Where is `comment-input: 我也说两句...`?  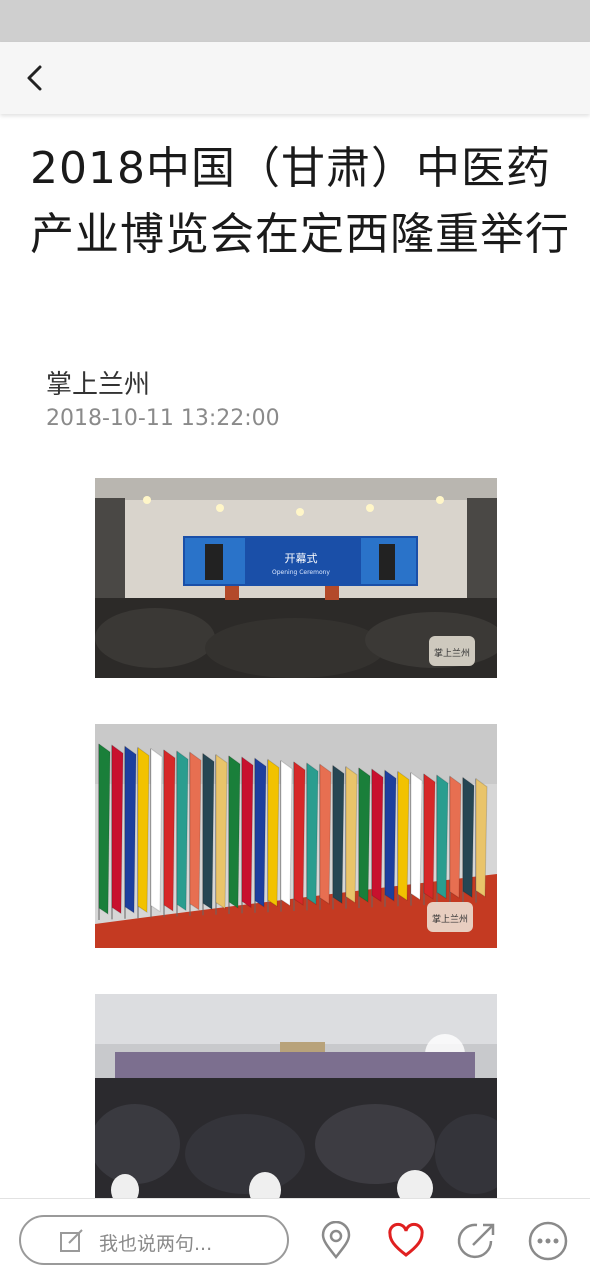
comment-input: 我也说两句... is located at coordinates (154, 1240).